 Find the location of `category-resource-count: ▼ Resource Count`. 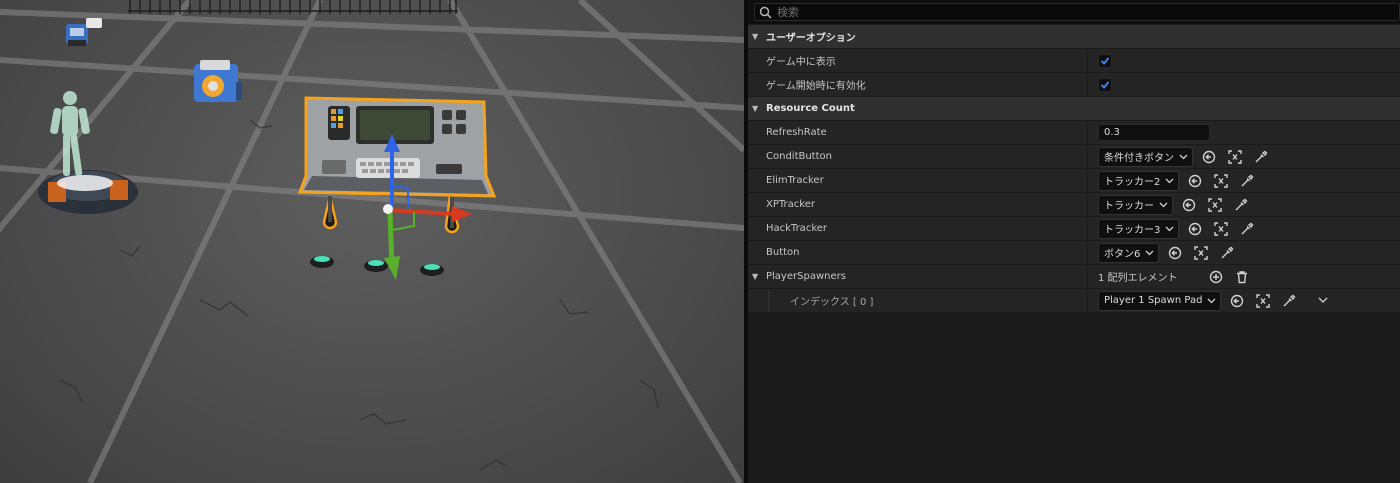

category-resource-count: ▼ Resource Count is located at coordinates (1074, 108).